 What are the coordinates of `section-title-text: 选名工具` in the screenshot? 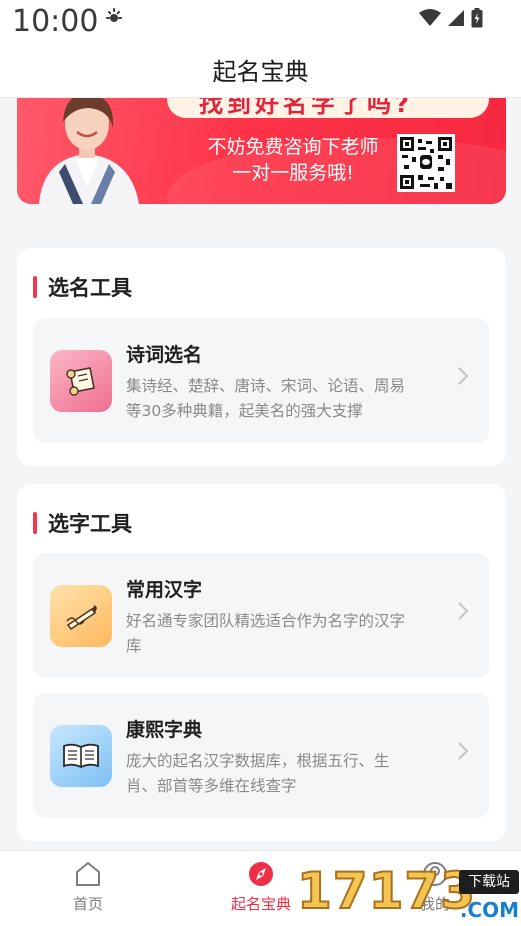 It's located at (90, 288).